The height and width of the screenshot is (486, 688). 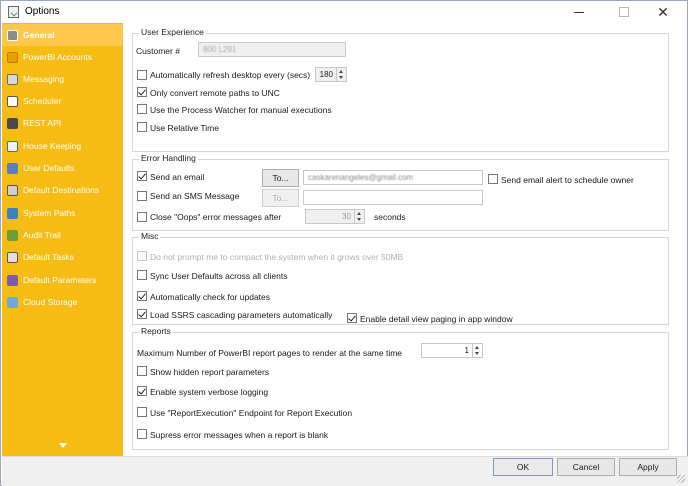 What do you see at coordinates (12, 35) in the screenshot?
I see `general-icon` at bounding box center [12, 35].